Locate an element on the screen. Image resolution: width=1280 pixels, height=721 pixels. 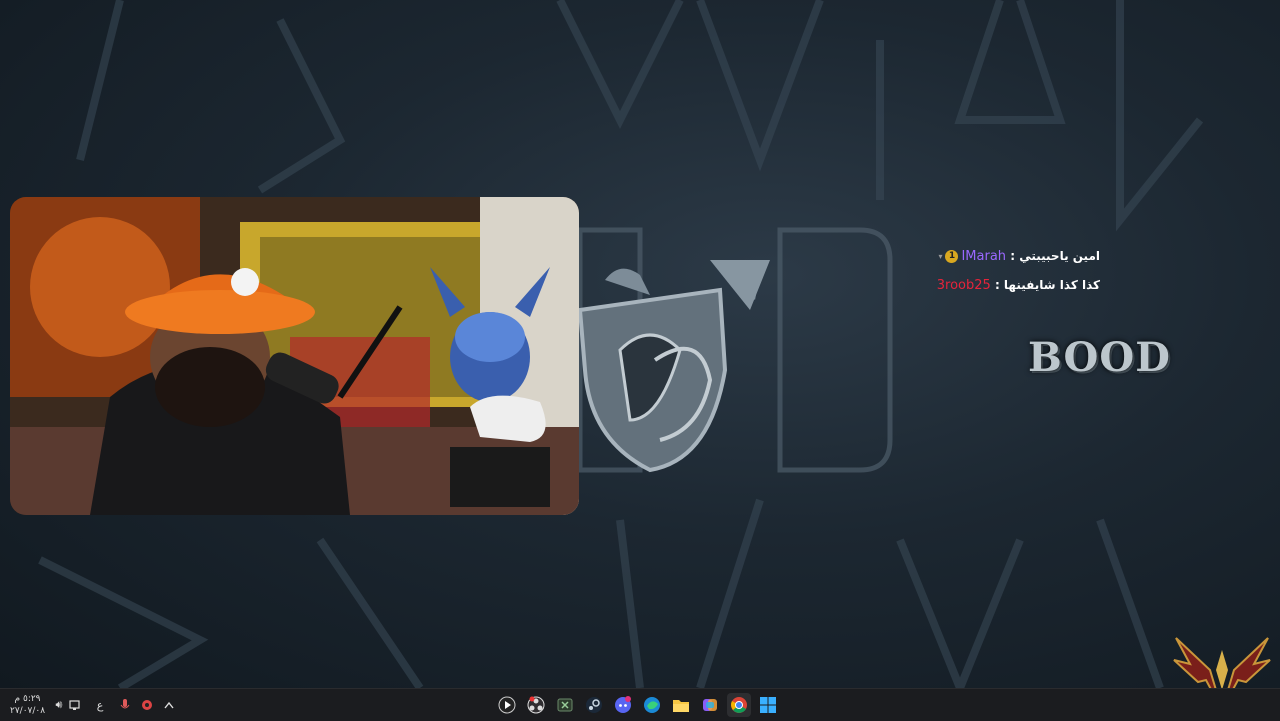
language-indicator: ع is located at coordinates (100, 705).